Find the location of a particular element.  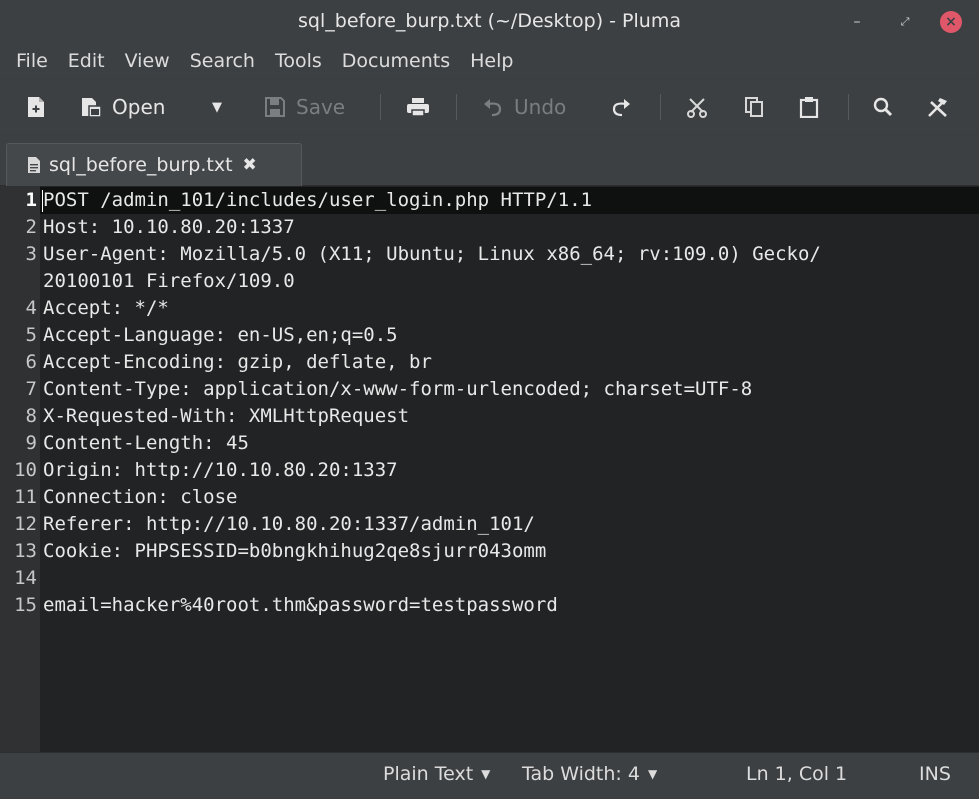

paste-button is located at coordinates (809, 107).